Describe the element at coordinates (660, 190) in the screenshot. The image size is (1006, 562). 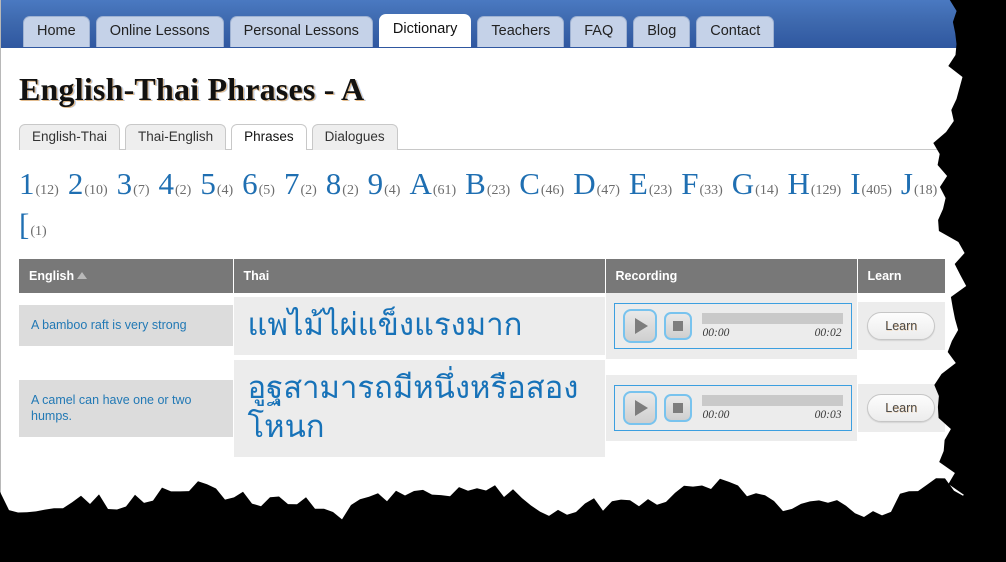
I see `alphabet-letter-count: (23)` at that location.